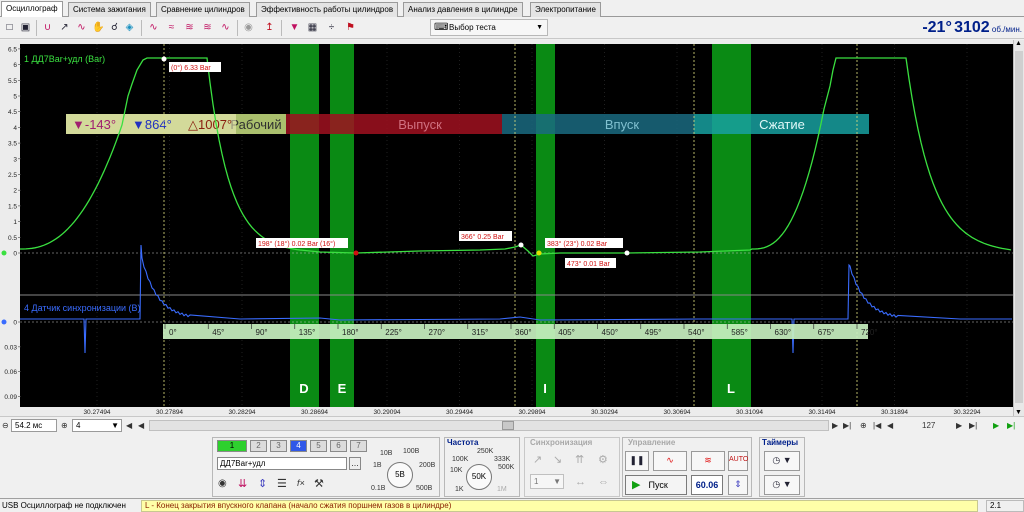  Describe the element at coordinates (222, 483) in the screenshot. I see `eye-icon: ◉` at that location.